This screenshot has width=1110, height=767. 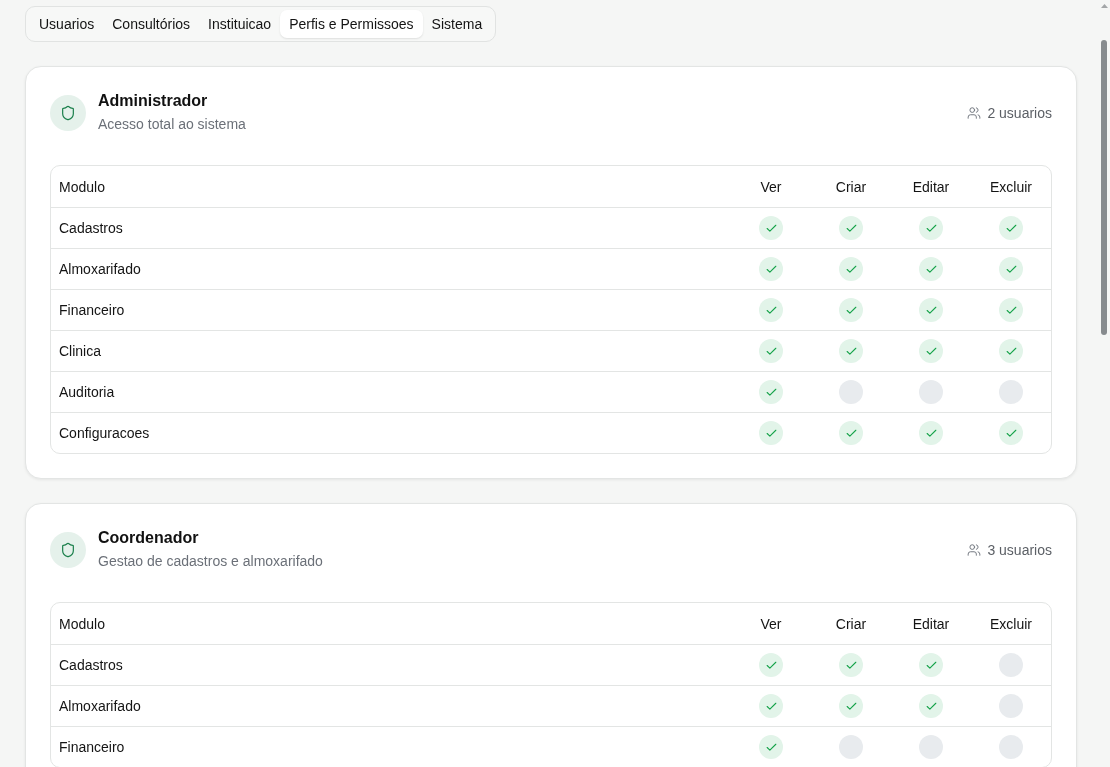 What do you see at coordinates (104, 433) in the screenshot?
I see `table-cell-text: Configuracoes` at bounding box center [104, 433].